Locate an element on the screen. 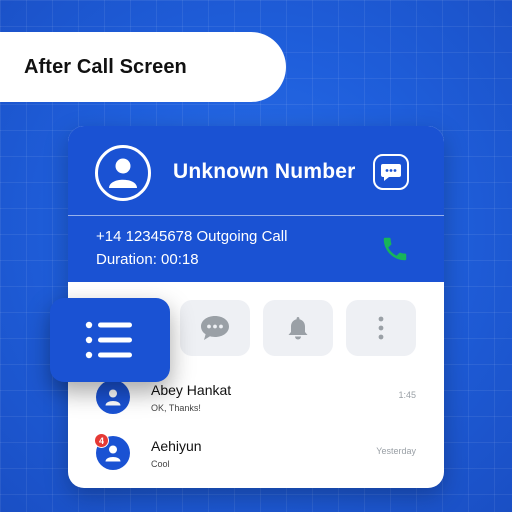 The width and height of the screenshot is (512, 512). list-icon is located at coordinates (108, 340).